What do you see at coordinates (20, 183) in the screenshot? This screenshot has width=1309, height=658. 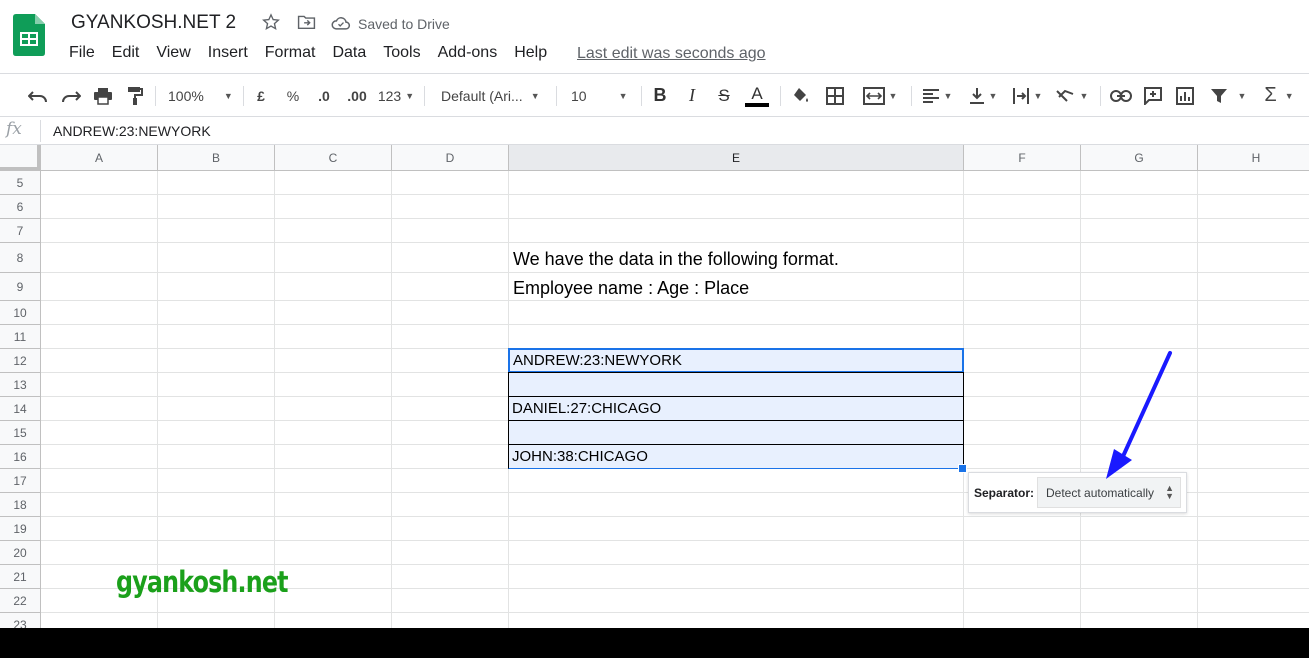 I see `row-header-5: 5` at bounding box center [20, 183].